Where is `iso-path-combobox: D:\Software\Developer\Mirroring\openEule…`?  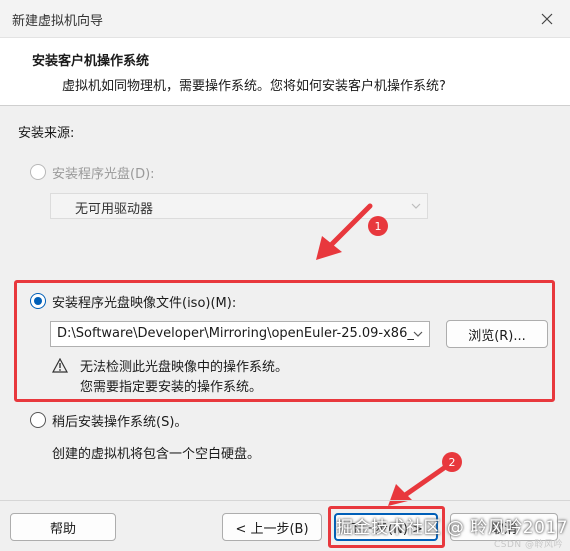
iso-path-combobox: D:\Software\Developer\Mirroring\openEule… is located at coordinates (240, 334).